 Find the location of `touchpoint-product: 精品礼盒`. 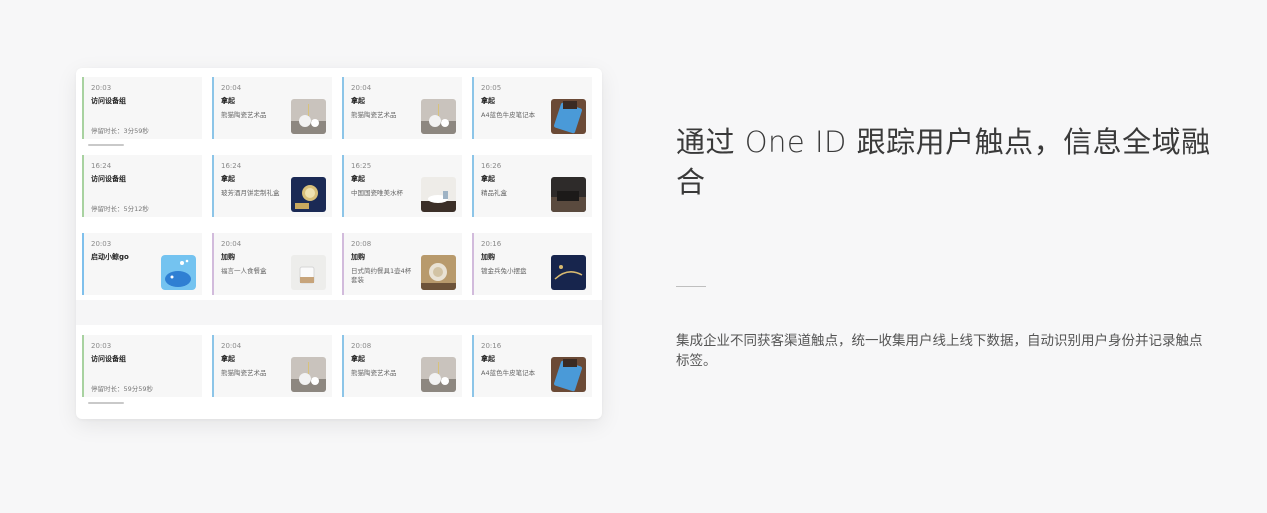

touchpoint-product: 精品礼盒 is located at coordinates (494, 193).